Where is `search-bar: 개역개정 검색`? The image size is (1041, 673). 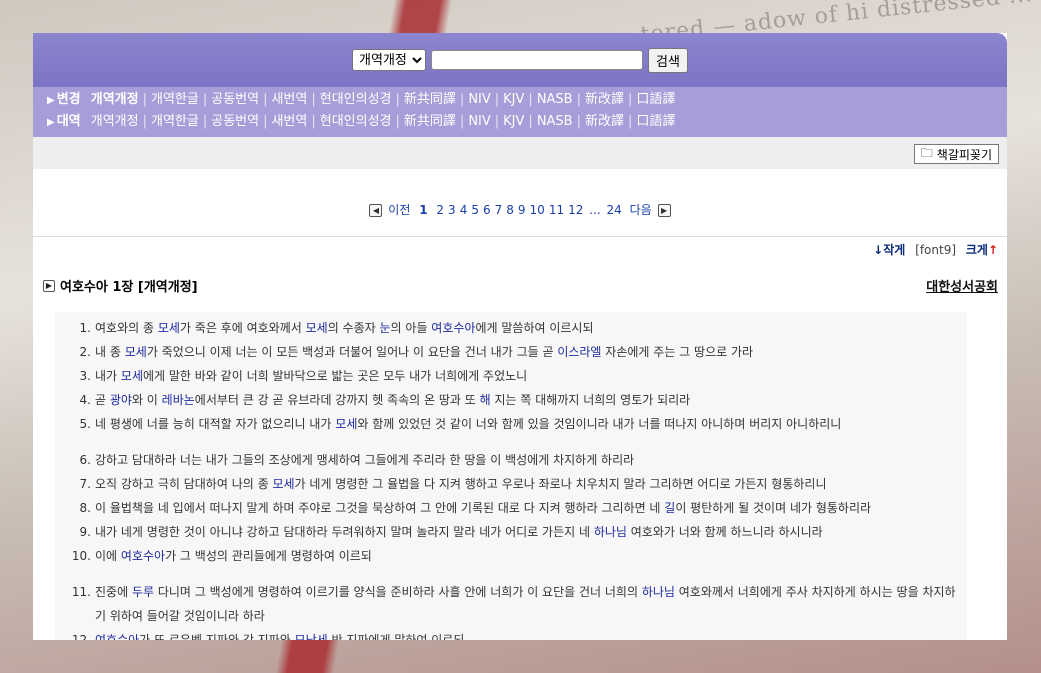
search-bar: 개역개정 검색 is located at coordinates (520, 60).